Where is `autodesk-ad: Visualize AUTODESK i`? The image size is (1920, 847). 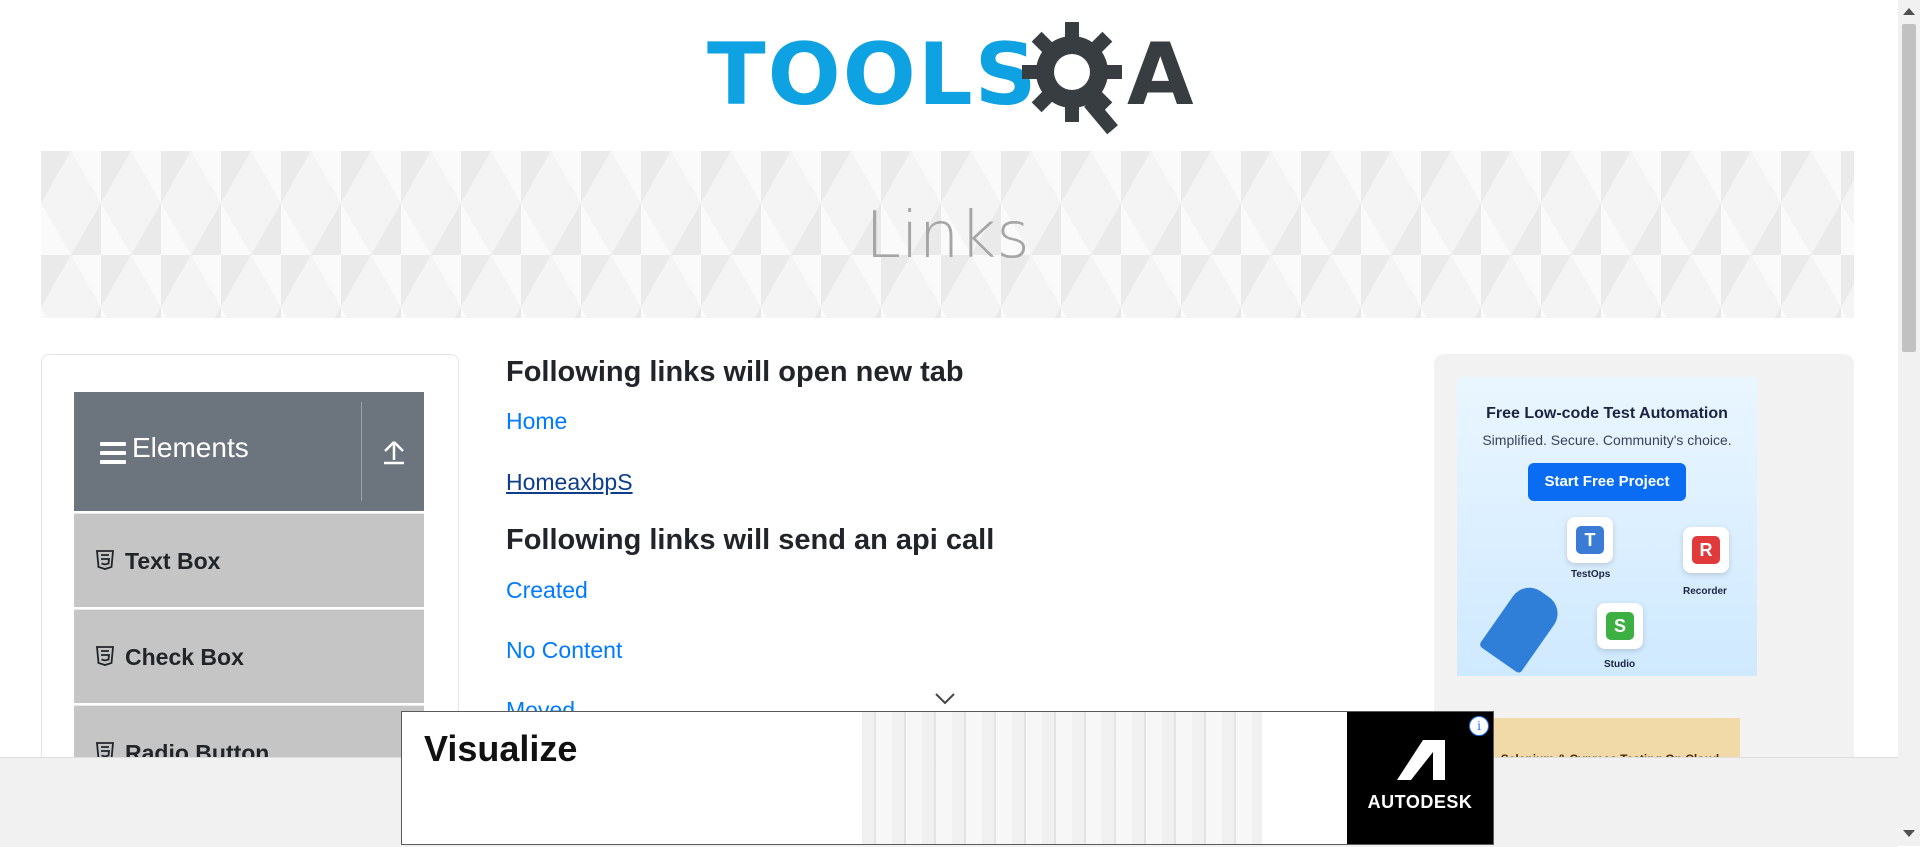
autodesk-ad: Visualize AUTODESK i is located at coordinates (947, 778).